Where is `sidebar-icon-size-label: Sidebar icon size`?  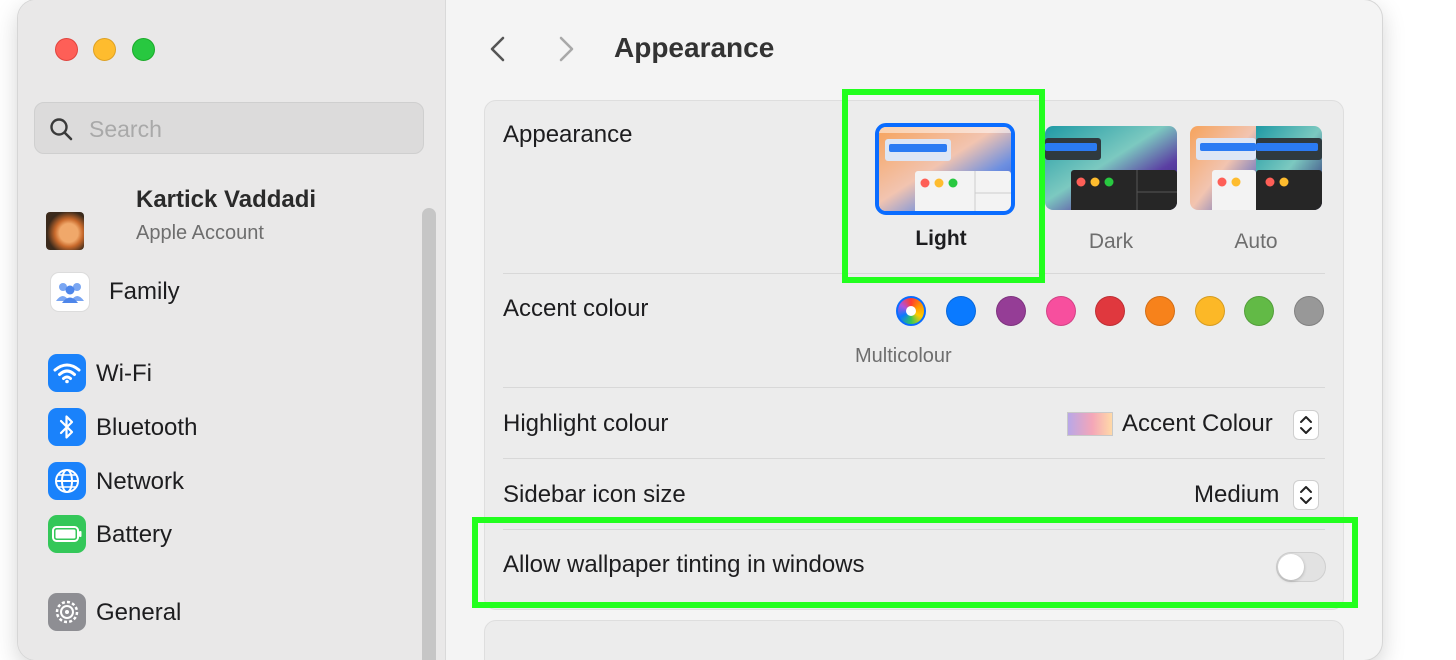
sidebar-icon-size-label: Sidebar icon size is located at coordinates (594, 494).